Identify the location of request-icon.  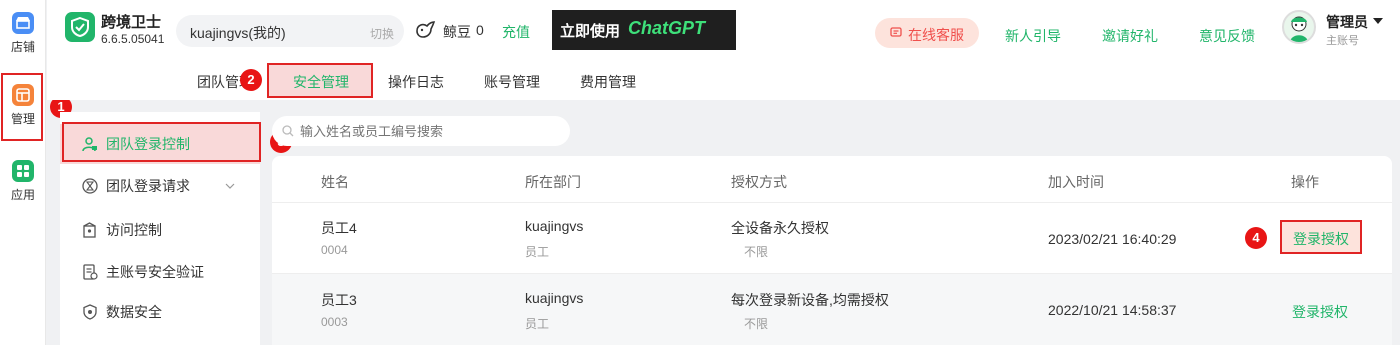
(90, 186).